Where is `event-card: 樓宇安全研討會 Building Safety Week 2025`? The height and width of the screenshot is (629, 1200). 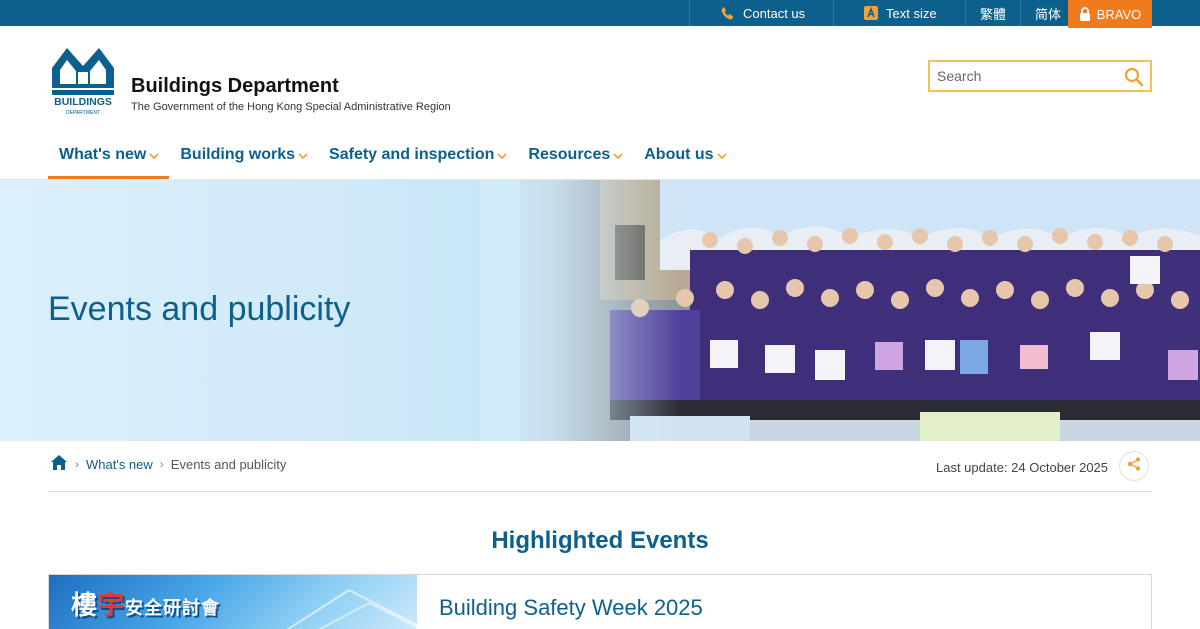
event-card: 樓宇安全研討會 Building Safety Week 2025 is located at coordinates (600, 601).